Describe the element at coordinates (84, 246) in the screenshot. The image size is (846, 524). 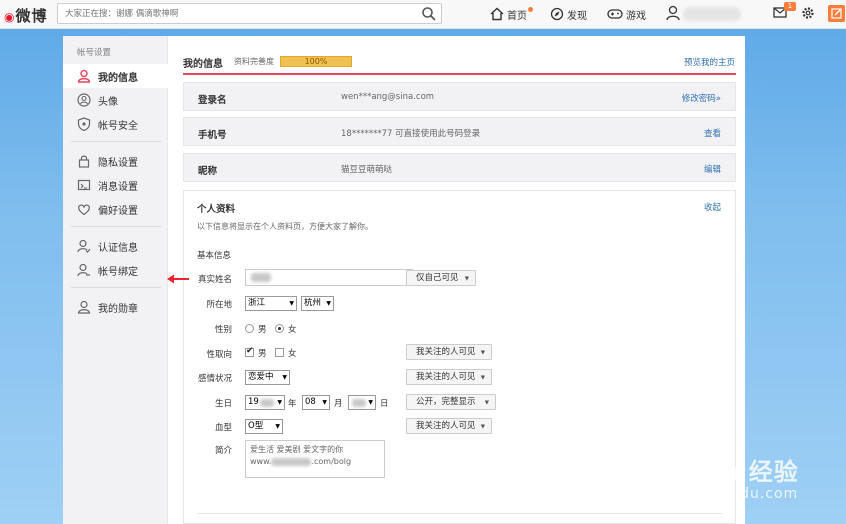
I see `verify-icon` at that location.